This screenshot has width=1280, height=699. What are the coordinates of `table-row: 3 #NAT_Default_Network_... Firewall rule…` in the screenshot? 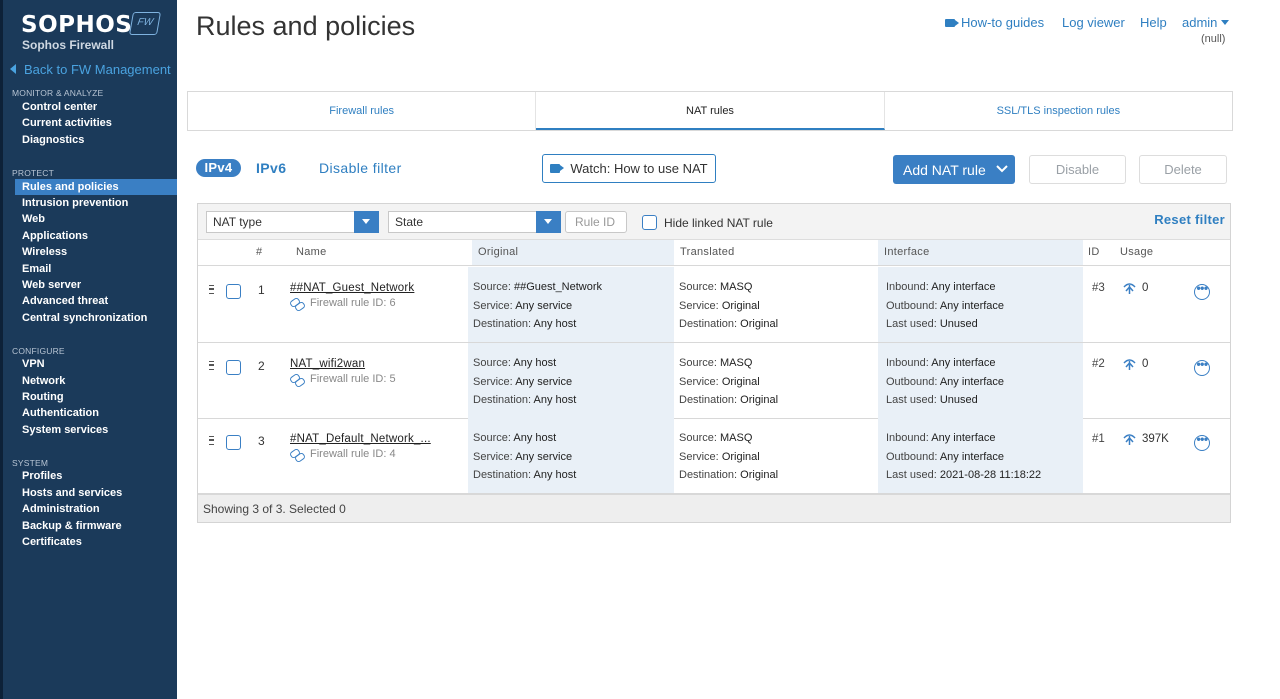 It's located at (714, 456).